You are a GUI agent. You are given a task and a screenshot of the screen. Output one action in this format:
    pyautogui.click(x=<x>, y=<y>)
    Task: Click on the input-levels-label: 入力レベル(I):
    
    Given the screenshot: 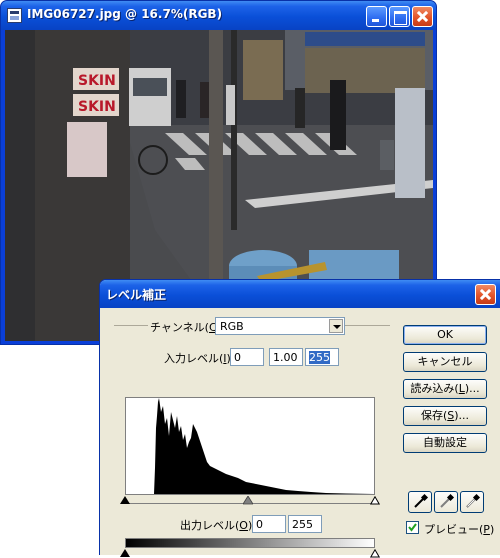 What is the action you would take?
    pyautogui.click(x=199, y=358)
    